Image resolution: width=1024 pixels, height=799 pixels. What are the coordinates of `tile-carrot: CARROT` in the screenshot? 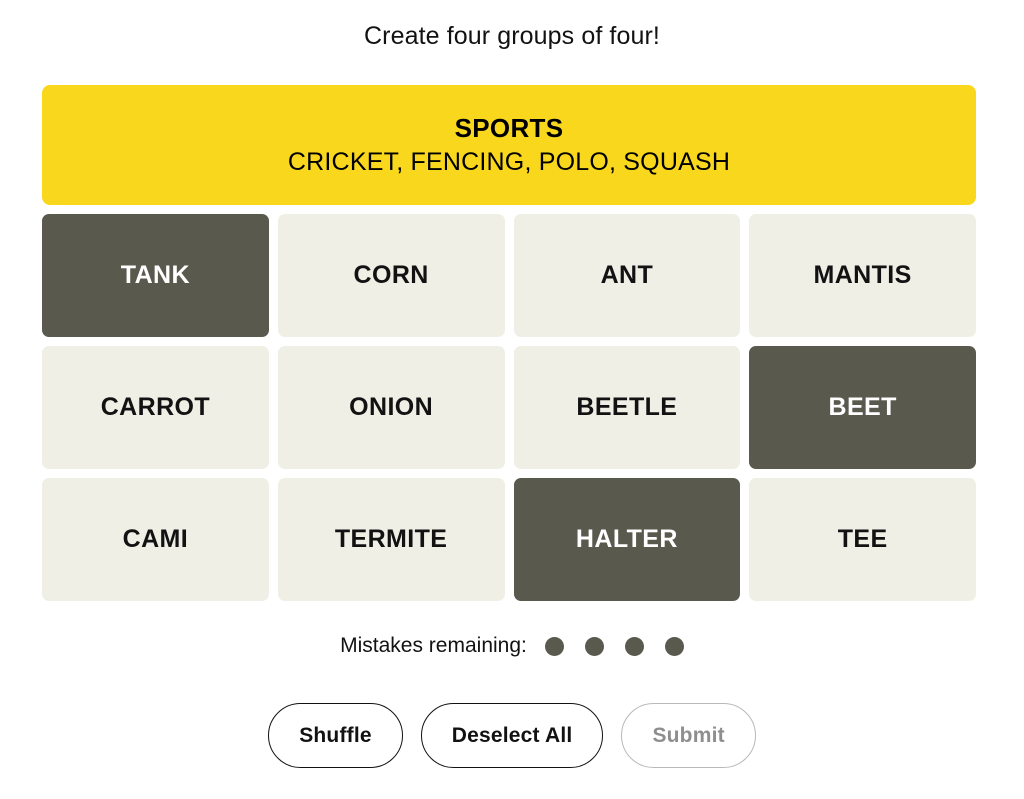 It's located at (155, 407).